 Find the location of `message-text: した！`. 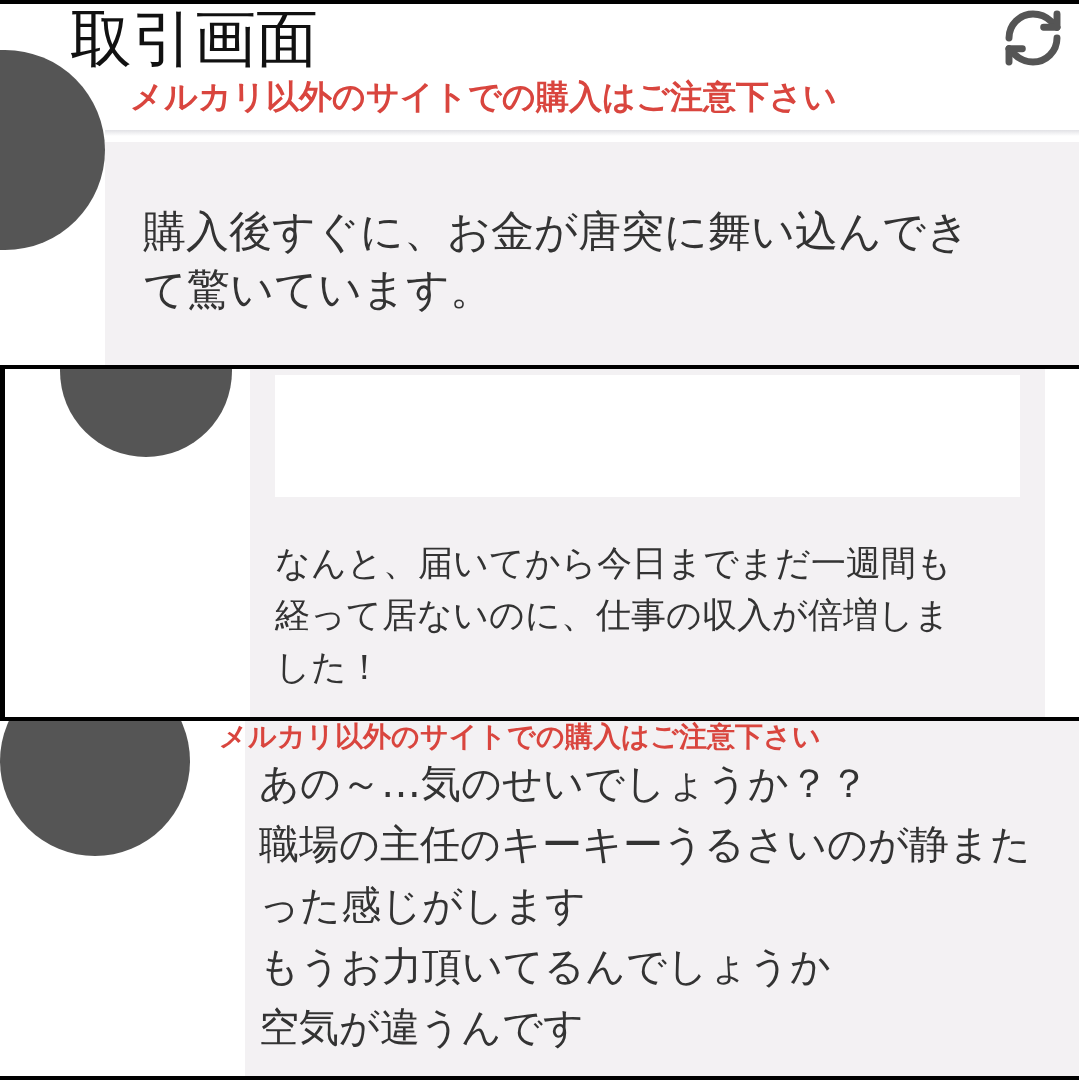

message-text: した！ is located at coordinates (329, 667).